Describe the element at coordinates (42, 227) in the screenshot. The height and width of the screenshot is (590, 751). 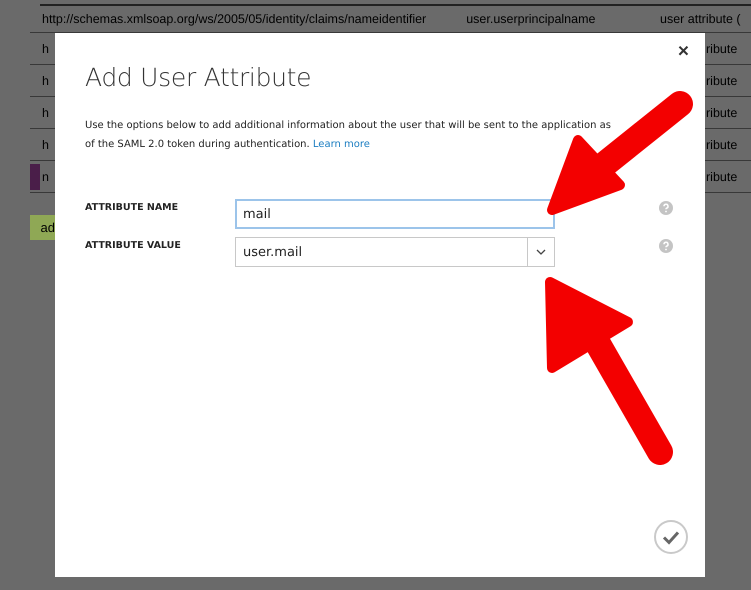
I see `add-button: ad` at that location.